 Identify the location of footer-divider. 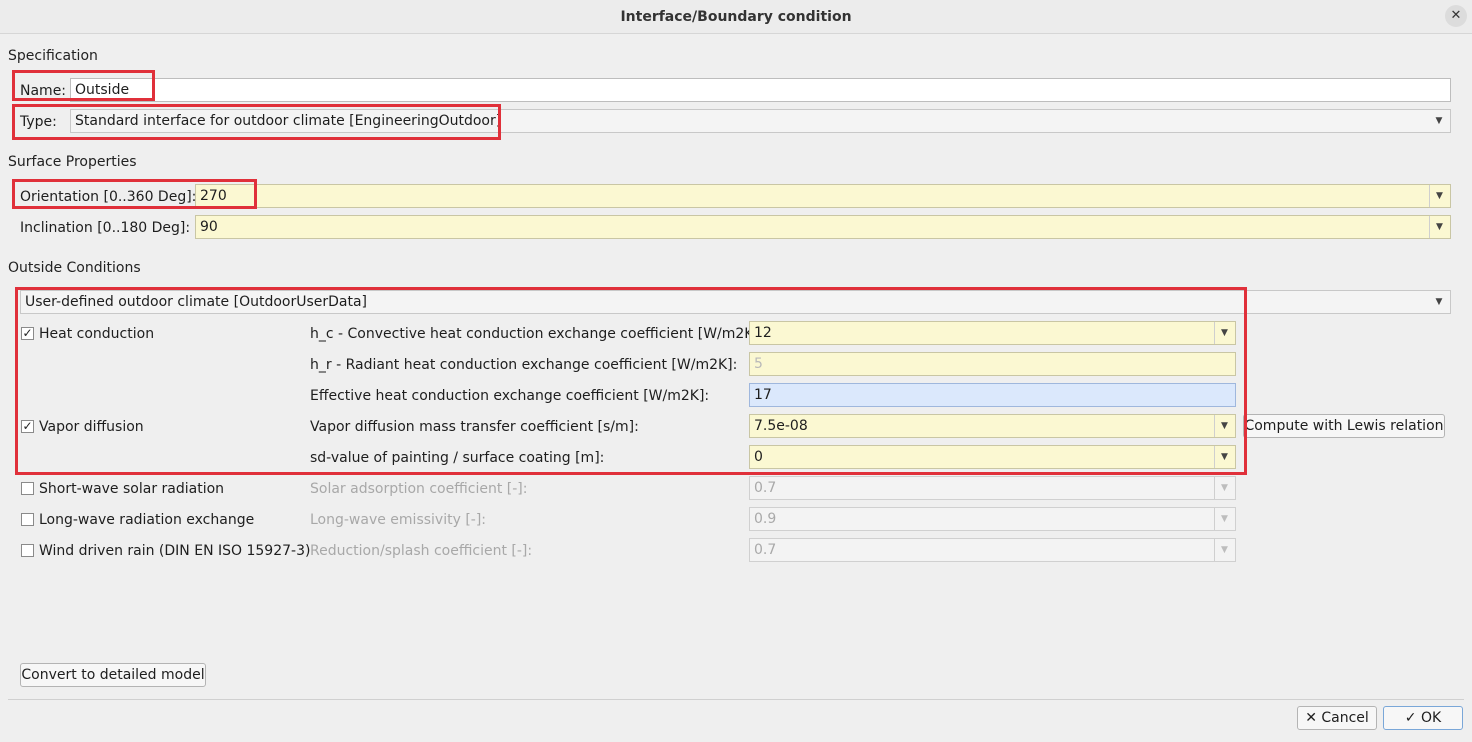
(736, 699).